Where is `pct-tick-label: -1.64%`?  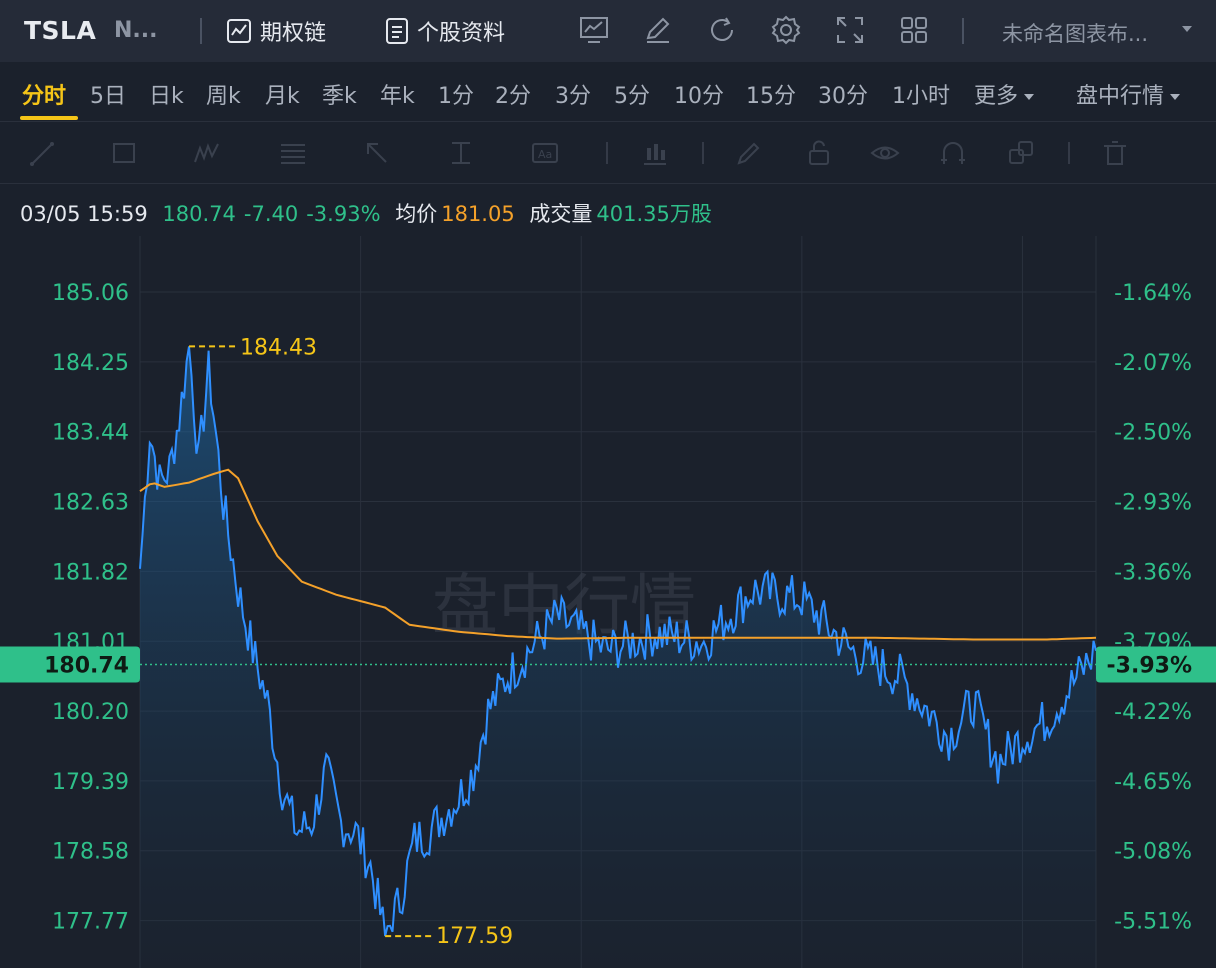
pct-tick-label: -1.64% is located at coordinates (1153, 293).